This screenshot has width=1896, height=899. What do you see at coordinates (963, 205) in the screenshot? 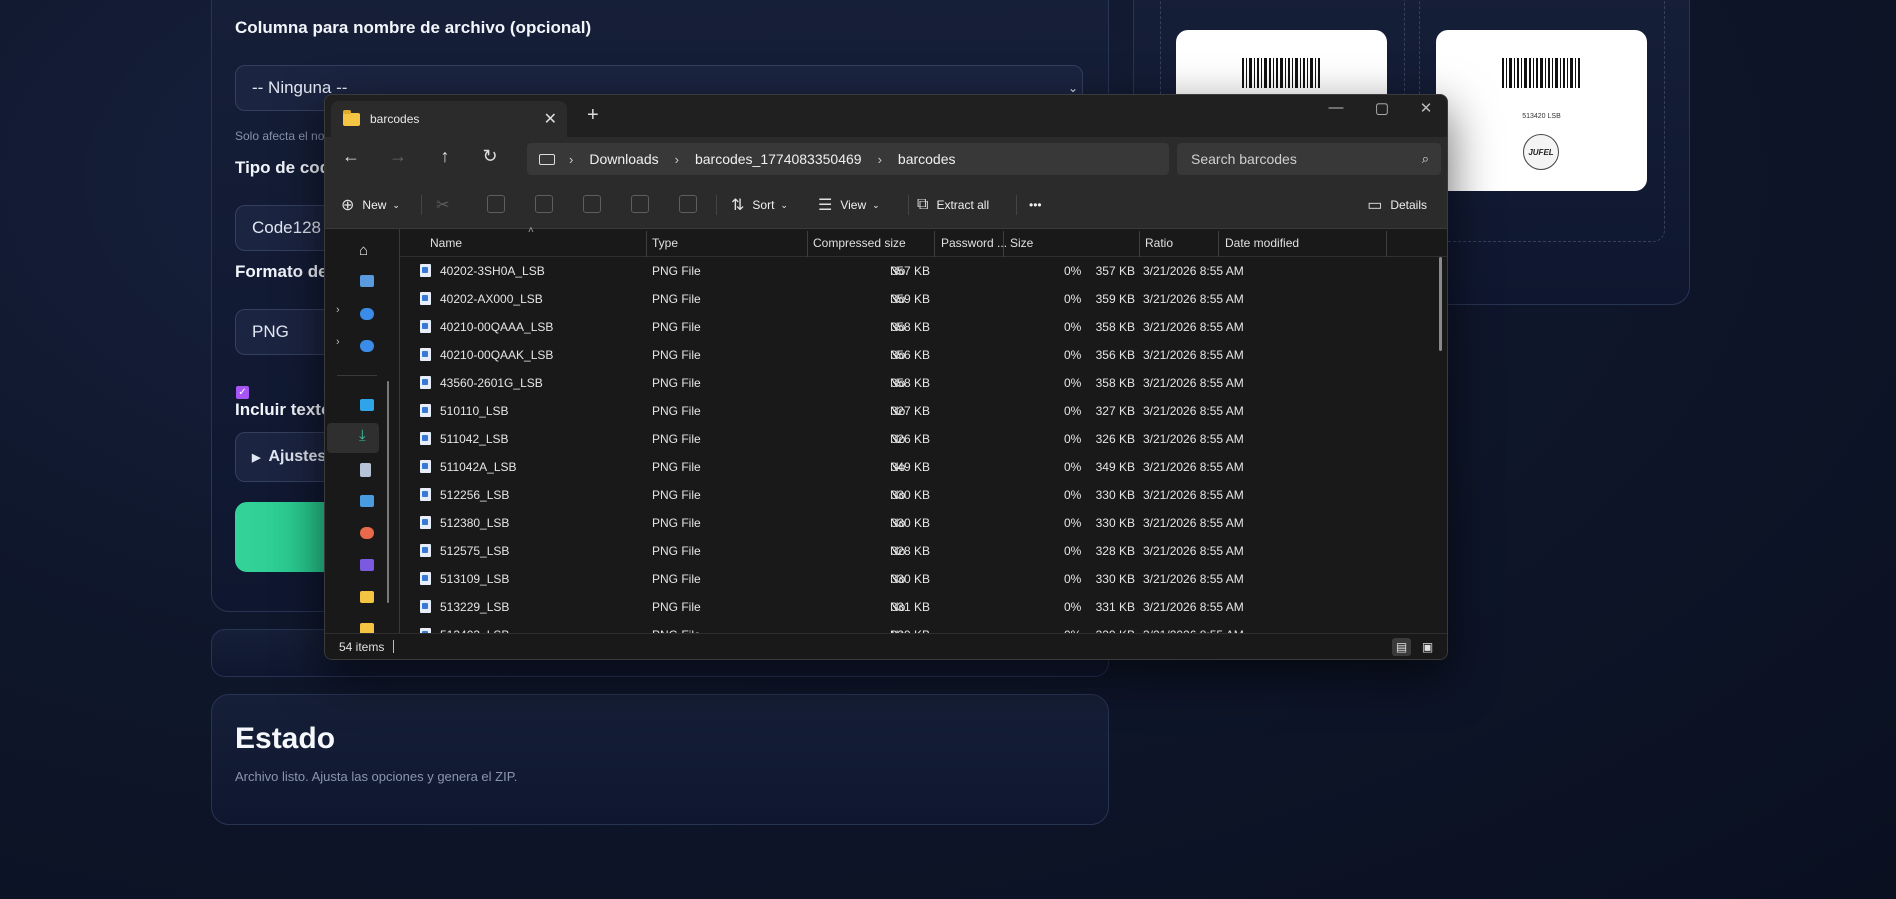
I see `extract-label: Extract all` at bounding box center [963, 205].